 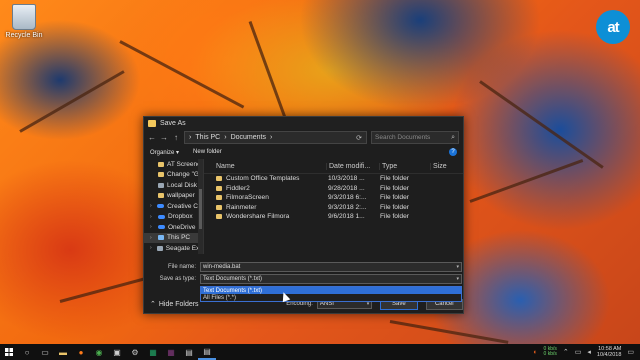 I want to click on breadcrumb-documents: Documents, so click(x=248, y=137).